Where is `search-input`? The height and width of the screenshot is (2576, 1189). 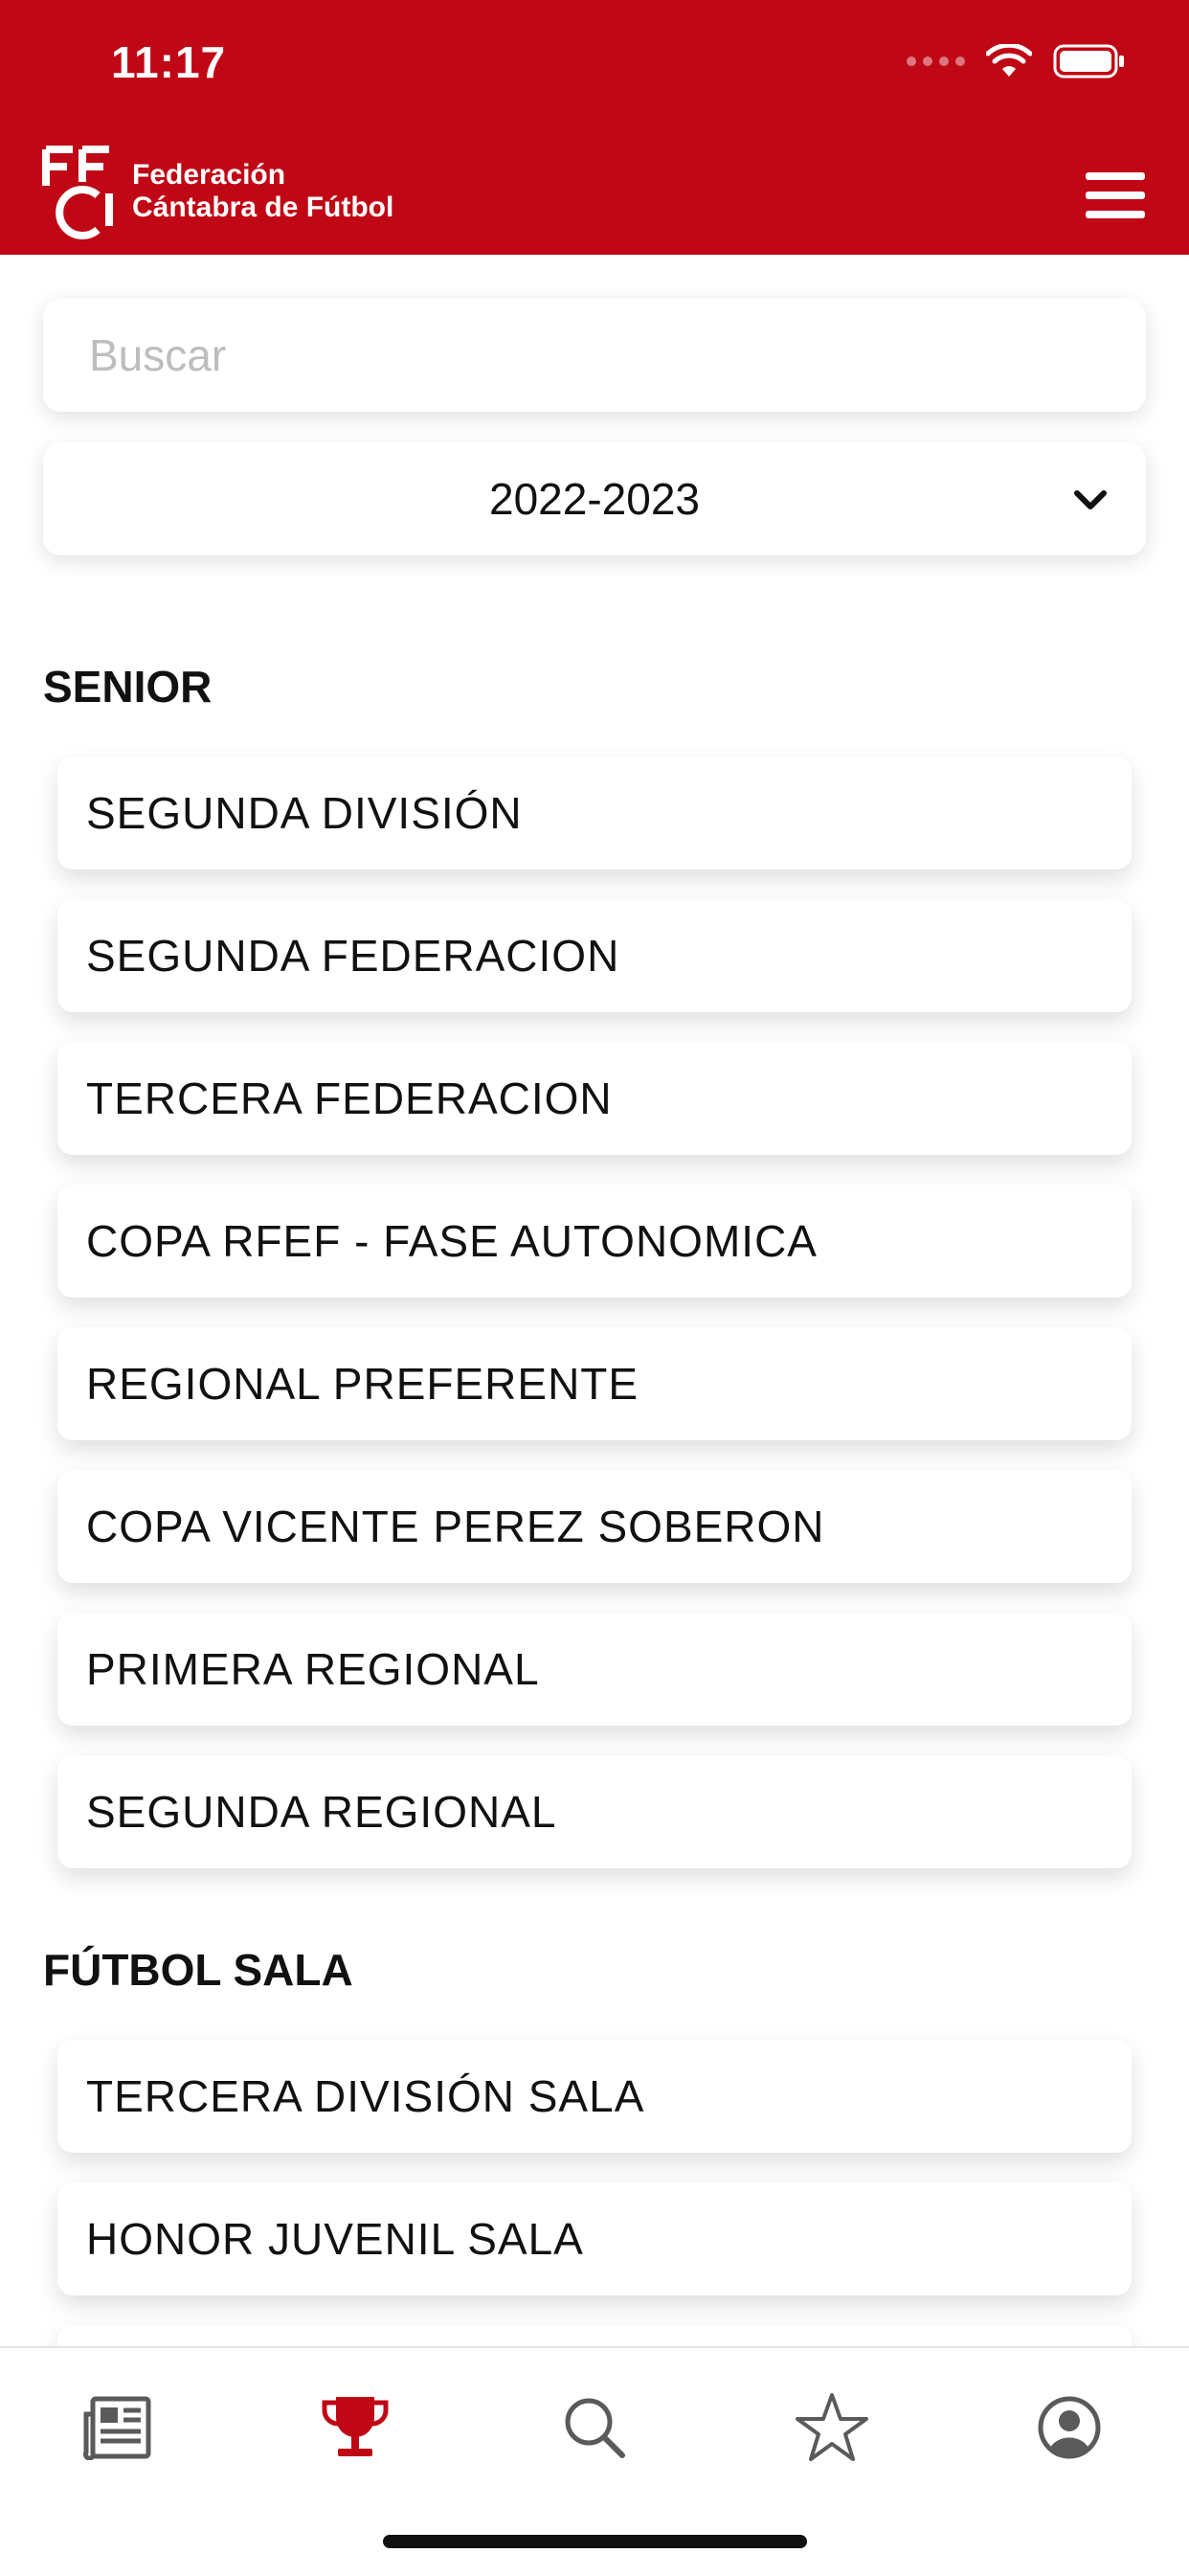
search-input is located at coordinates (616, 355).